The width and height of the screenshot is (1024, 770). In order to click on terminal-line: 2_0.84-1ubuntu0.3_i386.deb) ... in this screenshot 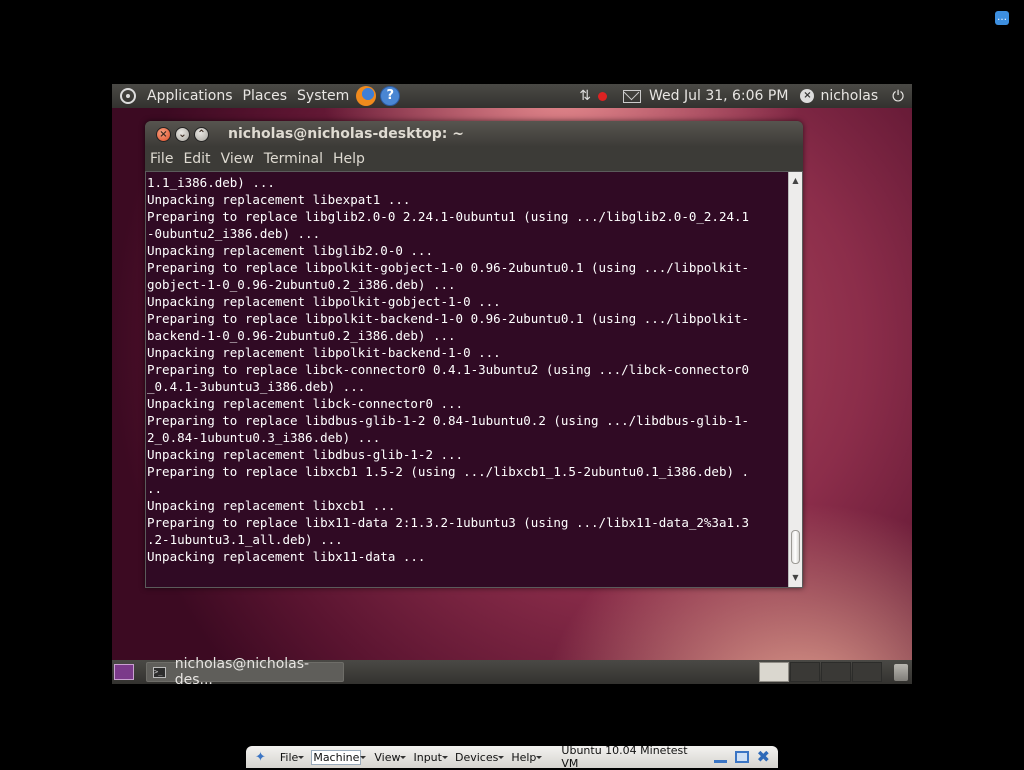, I will do `click(264, 437)`.